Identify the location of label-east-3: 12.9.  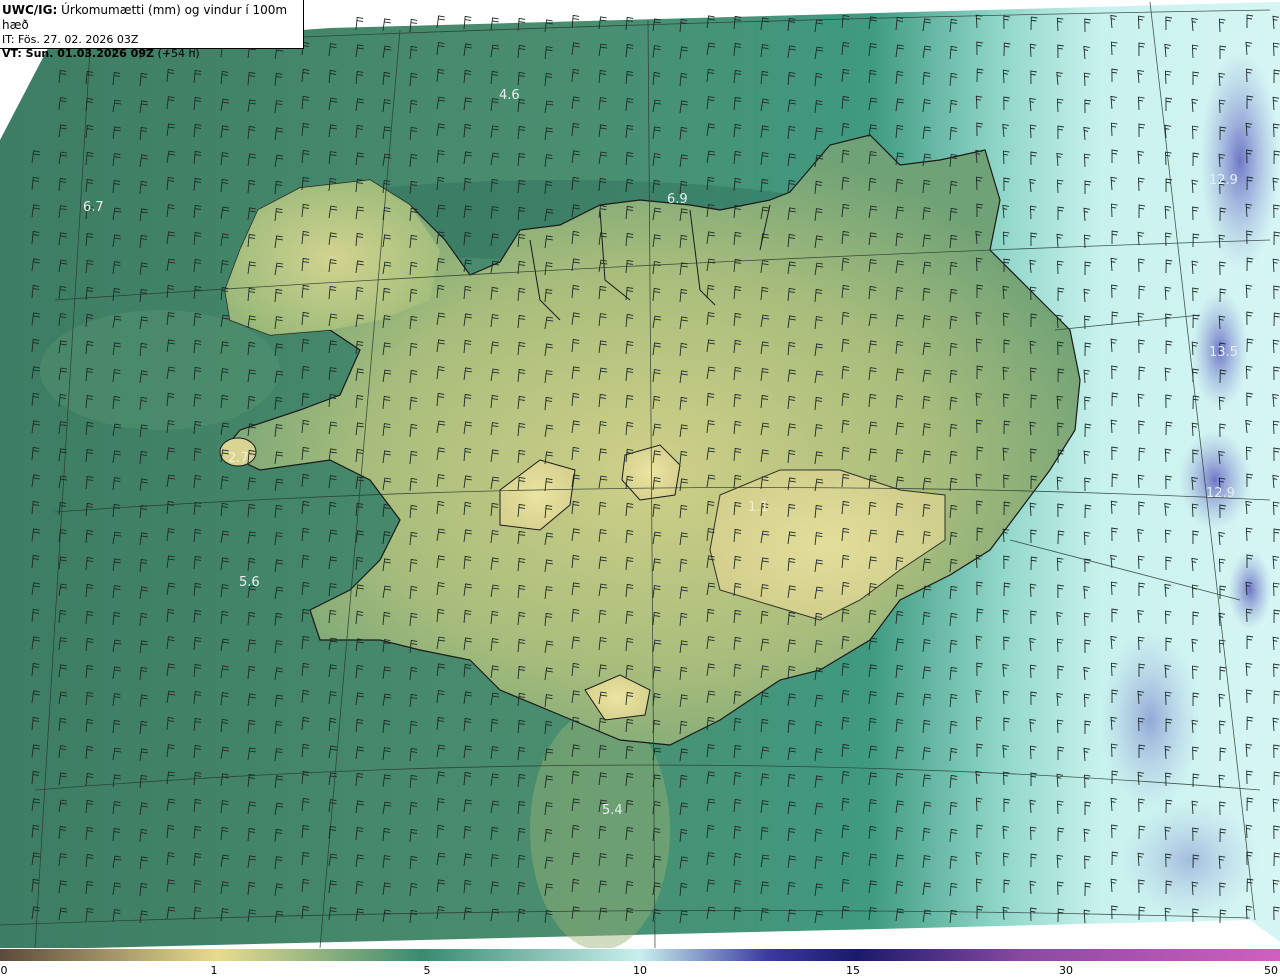
(1220, 493).